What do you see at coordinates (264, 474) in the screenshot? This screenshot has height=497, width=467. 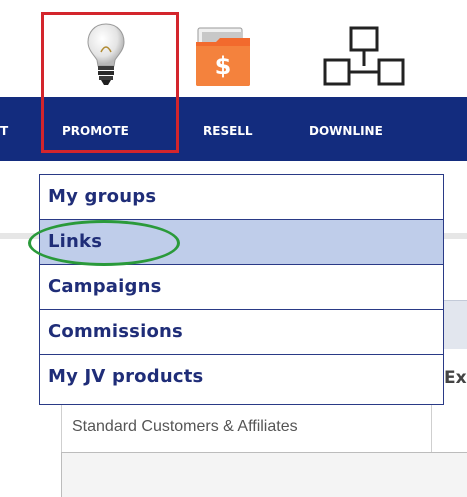 I see `content-area` at bounding box center [264, 474].